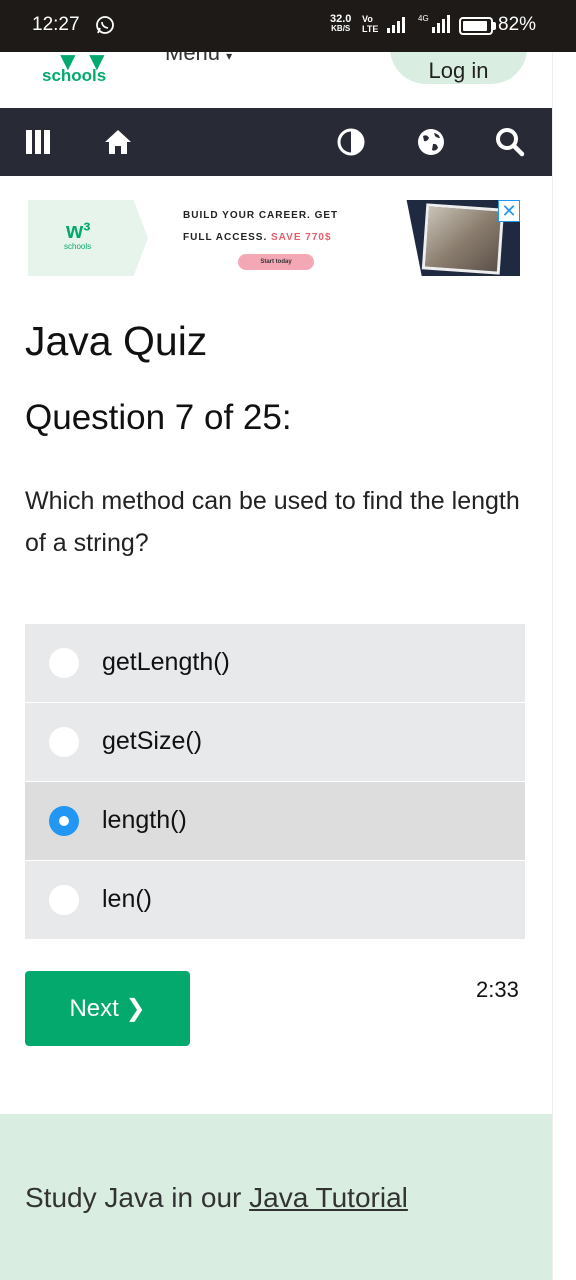 This screenshot has width=576, height=1280. What do you see at coordinates (152, 741) in the screenshot?
I see `answer-option-label: getSize()` at bounding box center [152, 741].